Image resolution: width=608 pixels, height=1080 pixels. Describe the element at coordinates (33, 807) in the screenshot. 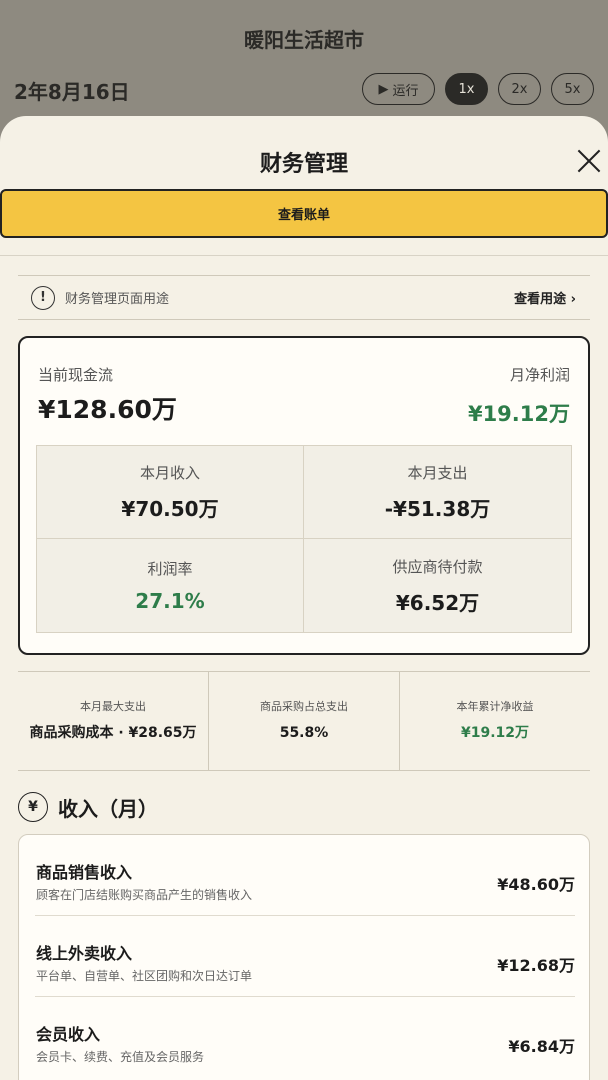

I see `yen-icon: ¥` at that location.